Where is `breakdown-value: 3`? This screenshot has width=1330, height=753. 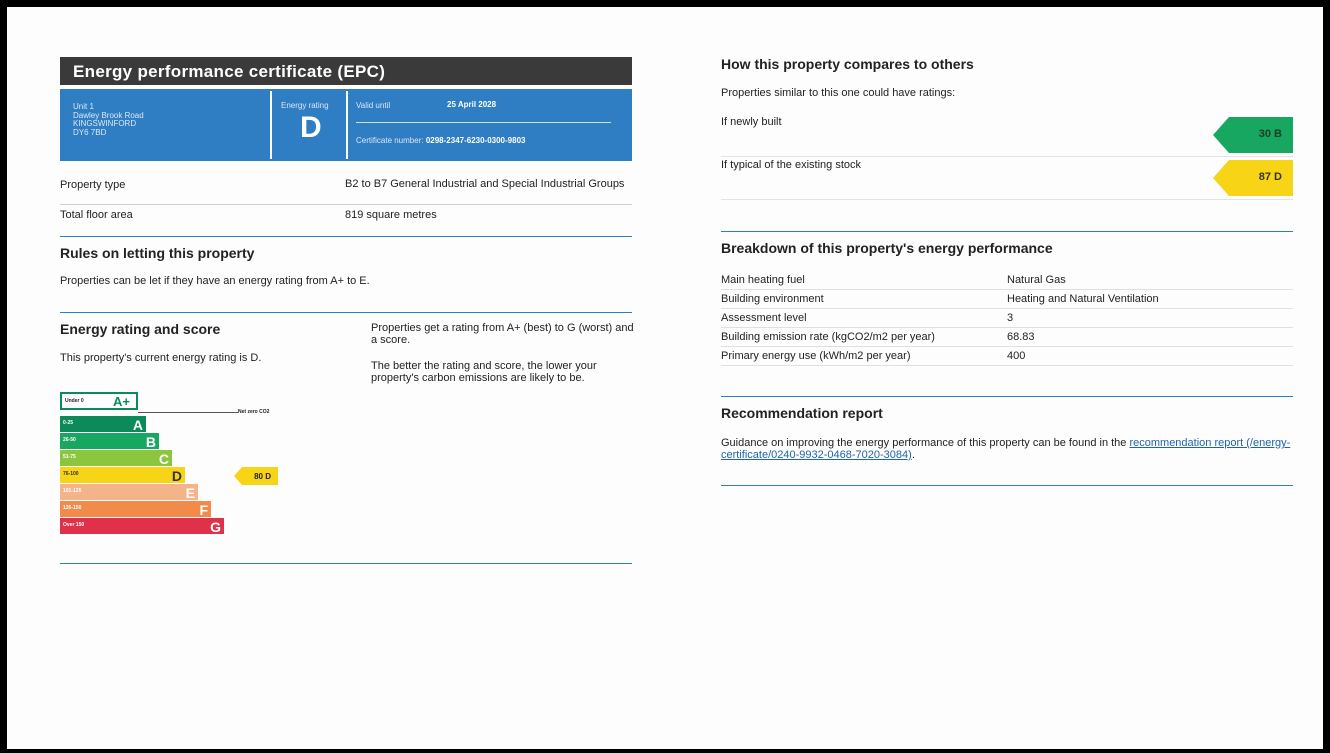 breakdown-value: 3 is located at coordinates (1010, 318).